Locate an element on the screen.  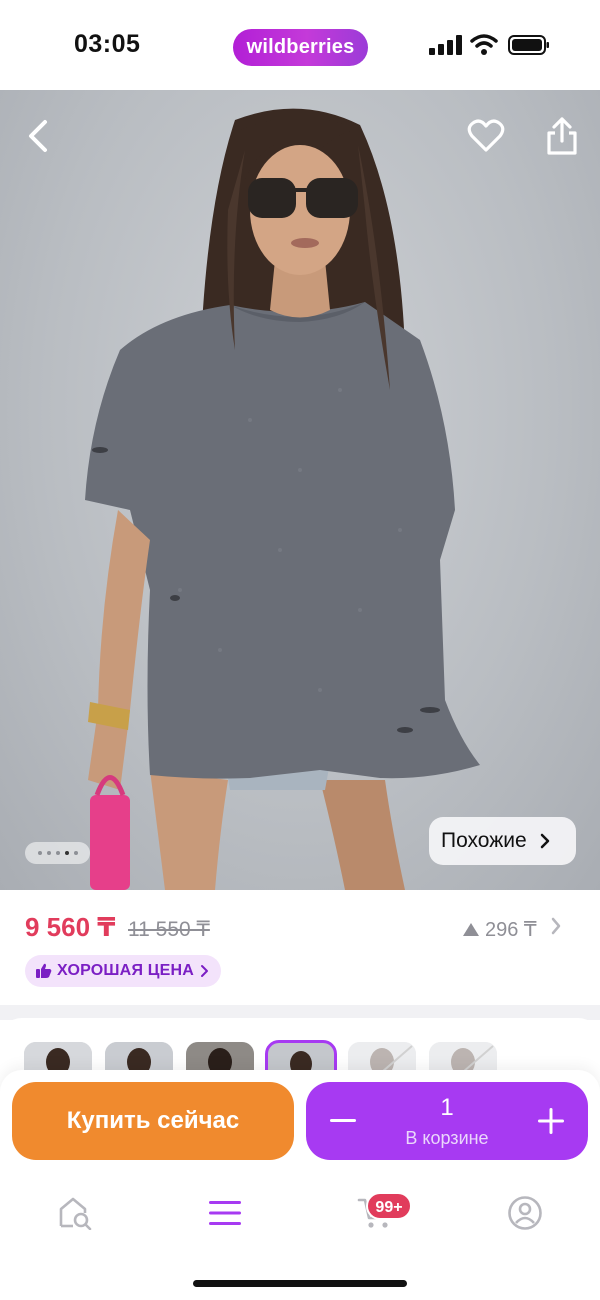
menu-icon is located at coordinates (225, 1213).